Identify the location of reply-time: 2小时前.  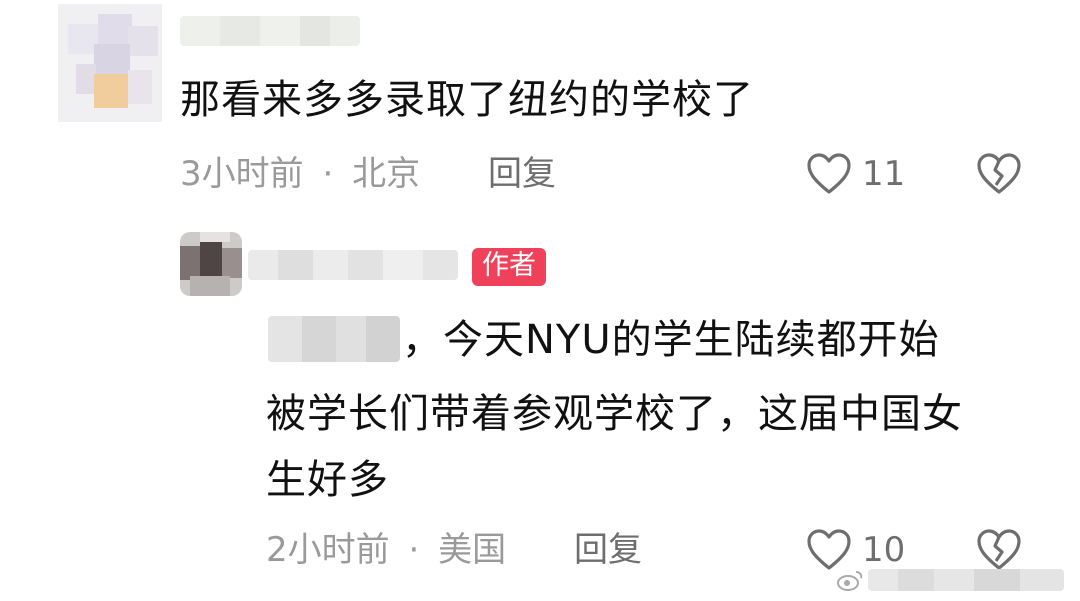
(328, 550).